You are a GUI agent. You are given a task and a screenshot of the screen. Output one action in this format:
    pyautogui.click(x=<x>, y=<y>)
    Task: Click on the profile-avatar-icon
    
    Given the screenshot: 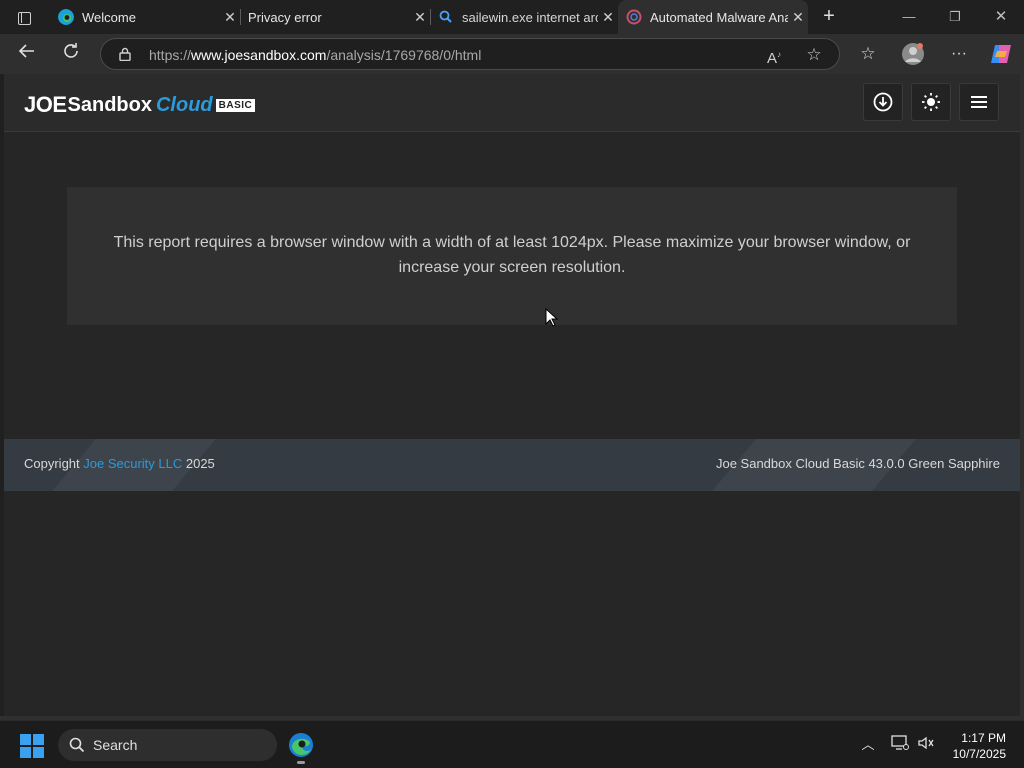 What is the action you would take?
    pyautogui.click(x=913, y=54)
    